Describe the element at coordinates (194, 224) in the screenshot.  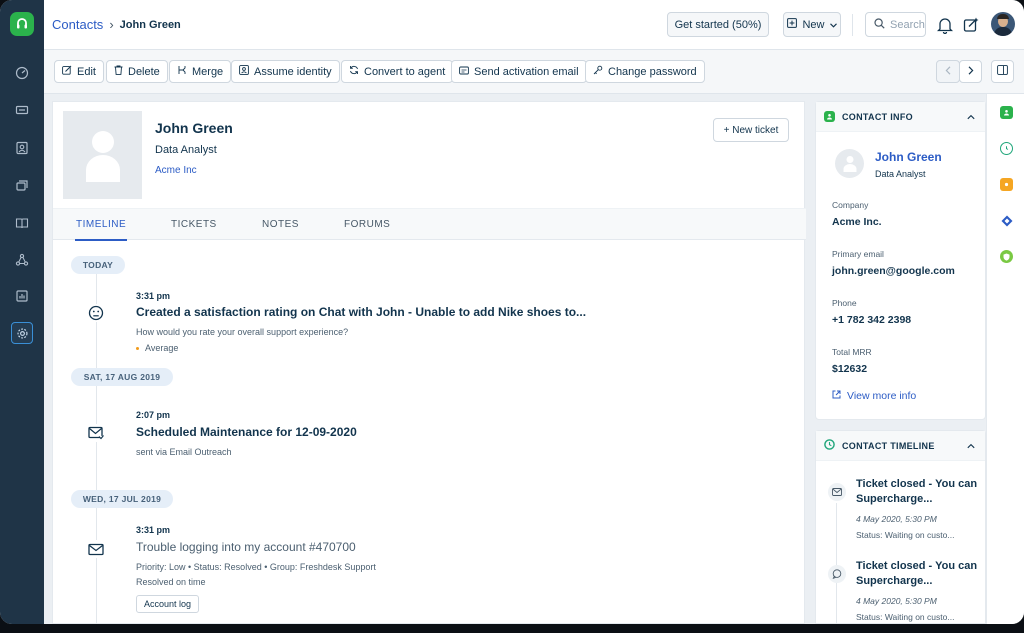
I see `tab-tickets: TICKETS` at that location.